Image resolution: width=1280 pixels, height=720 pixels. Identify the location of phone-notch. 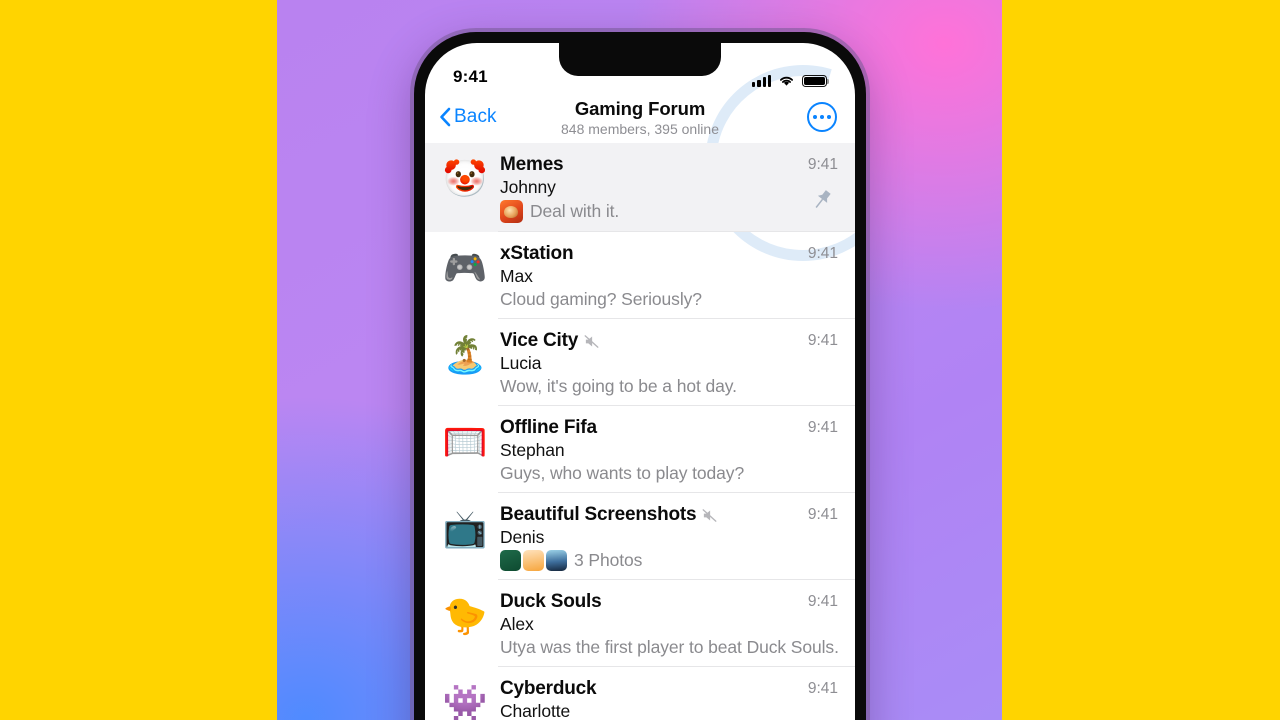
(640, 59).